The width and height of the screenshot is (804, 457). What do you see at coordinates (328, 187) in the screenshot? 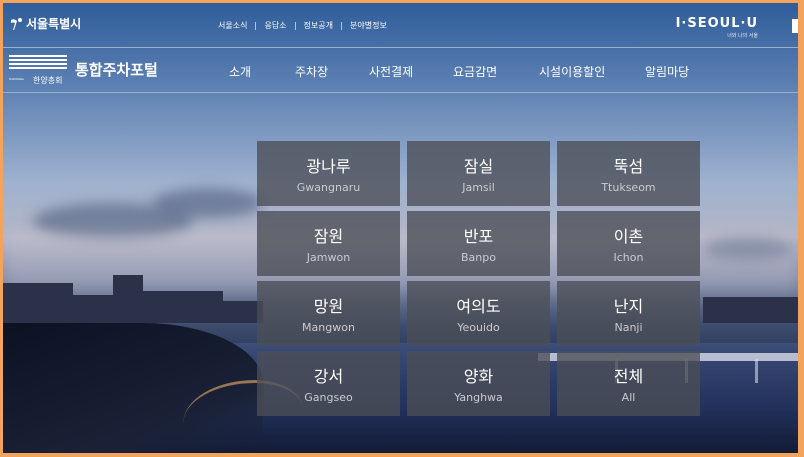
I see `park-name-en: Gwangnaru` at bounding box center [328, 187].